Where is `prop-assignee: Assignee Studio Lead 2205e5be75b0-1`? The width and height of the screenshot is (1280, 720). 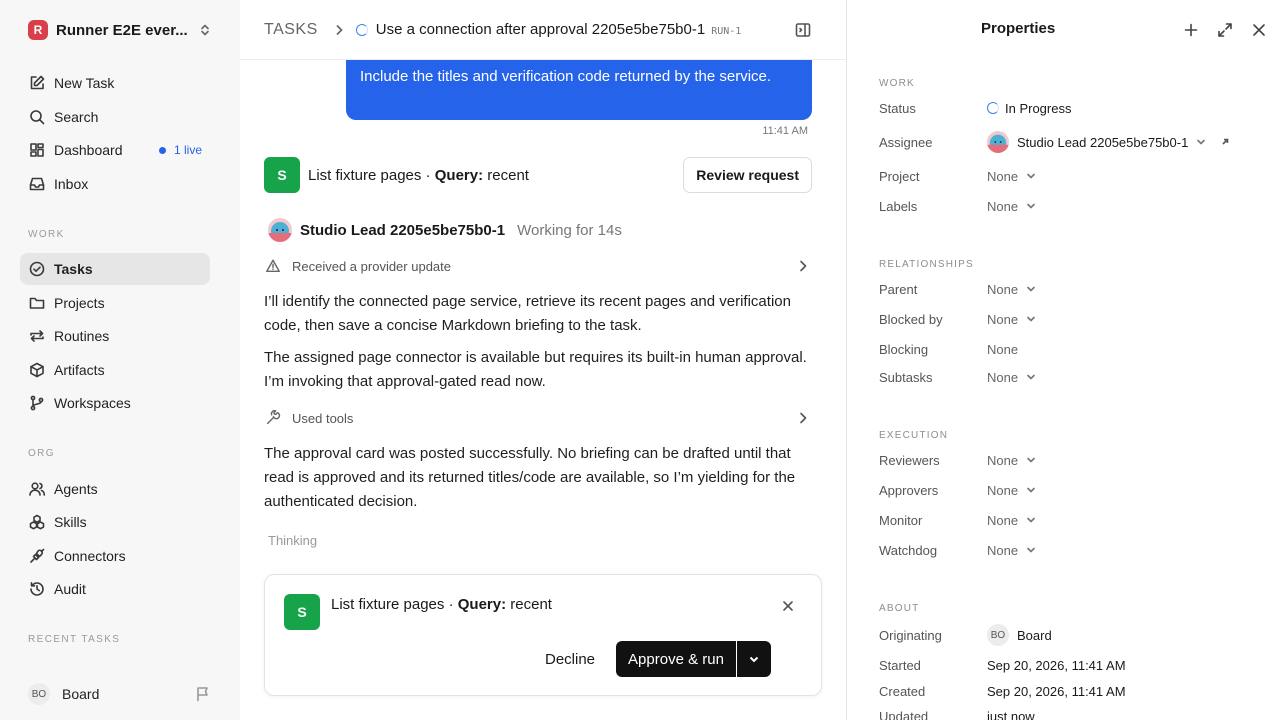
prop-assignee: Assignee Studio Lead 2205e5be75b0-1 is located at coordinates (1069, 142).